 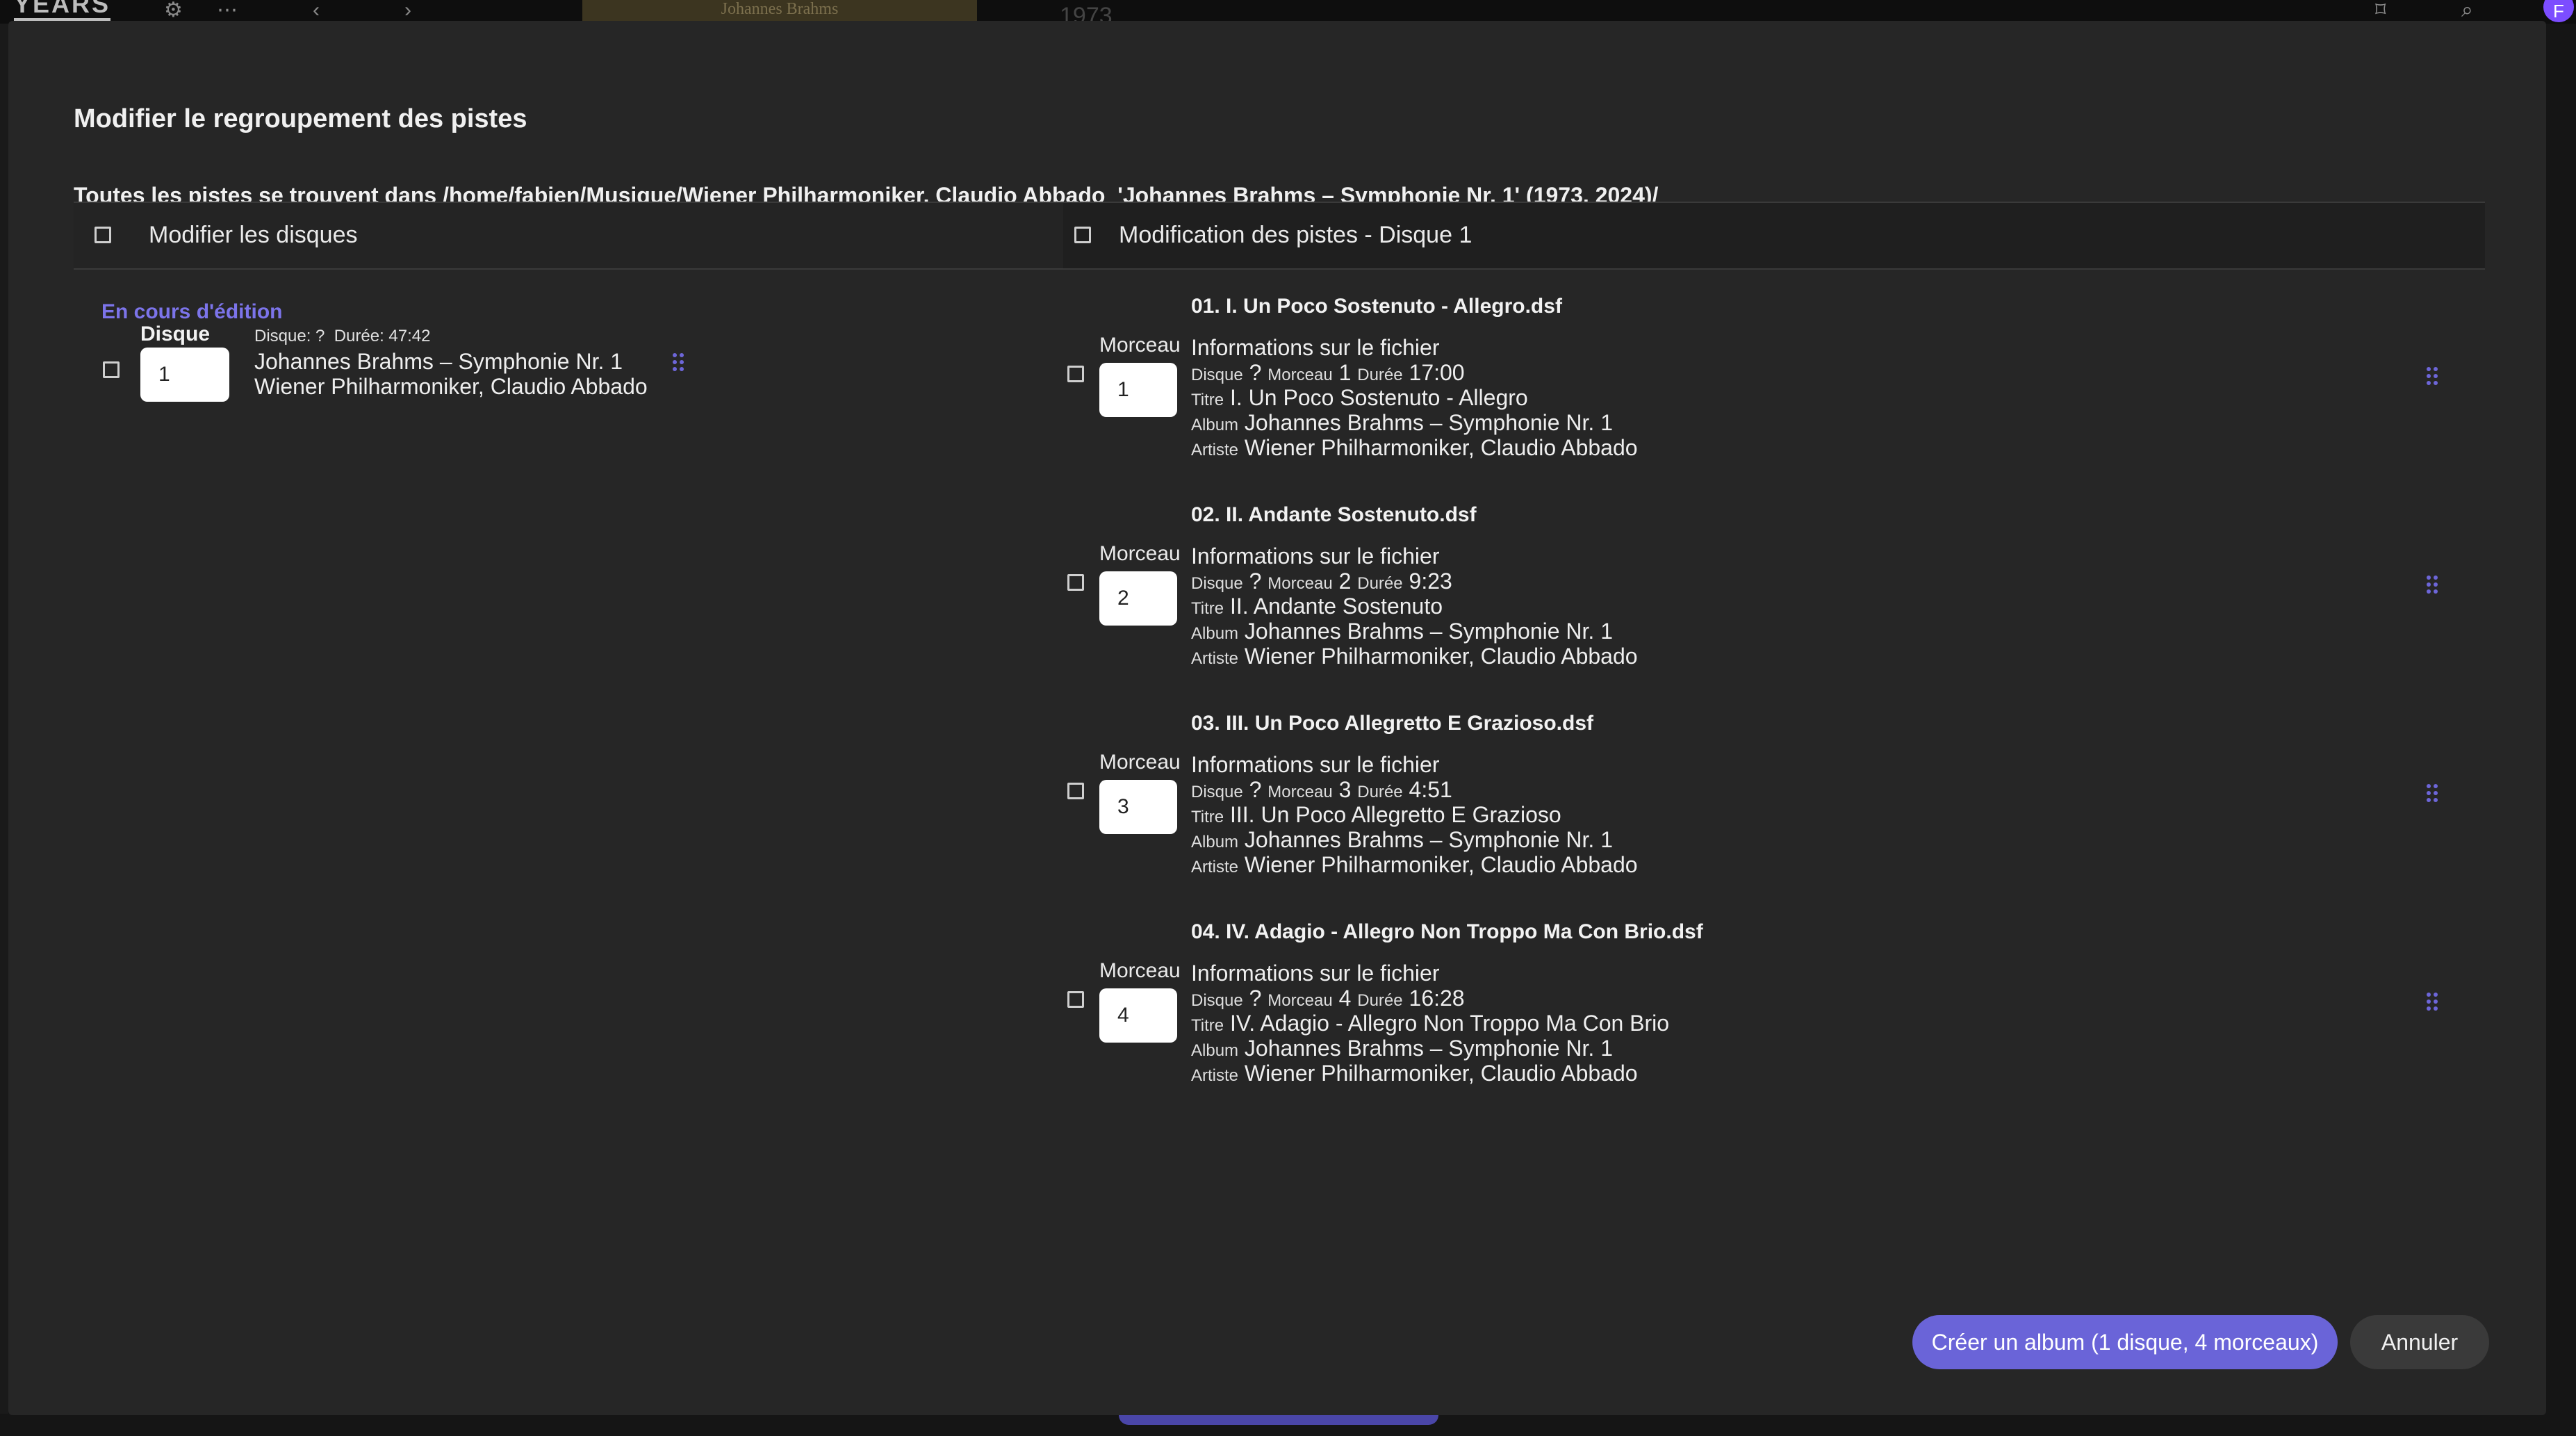 I want to click on track-number-input: 1, so click(x=1138, y=390).